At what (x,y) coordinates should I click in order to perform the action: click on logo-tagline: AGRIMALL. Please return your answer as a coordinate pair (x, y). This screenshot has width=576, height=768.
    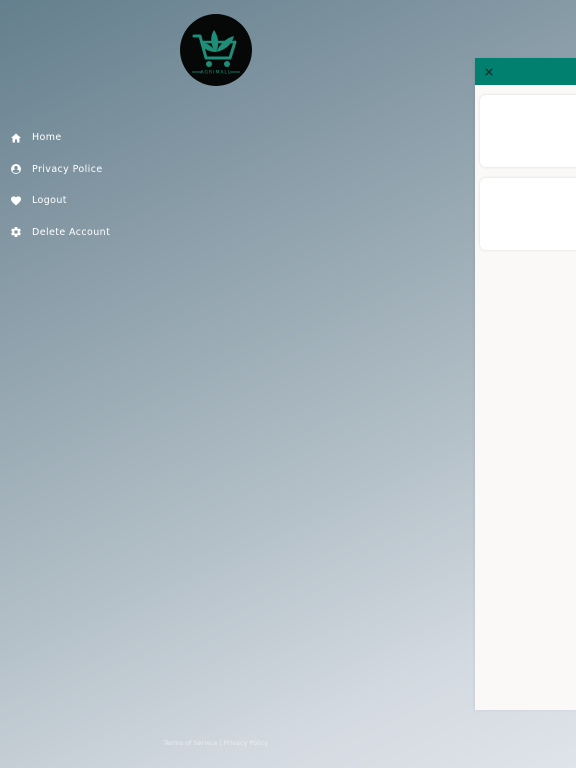
    Looking at the image, I should click on (216, 73).